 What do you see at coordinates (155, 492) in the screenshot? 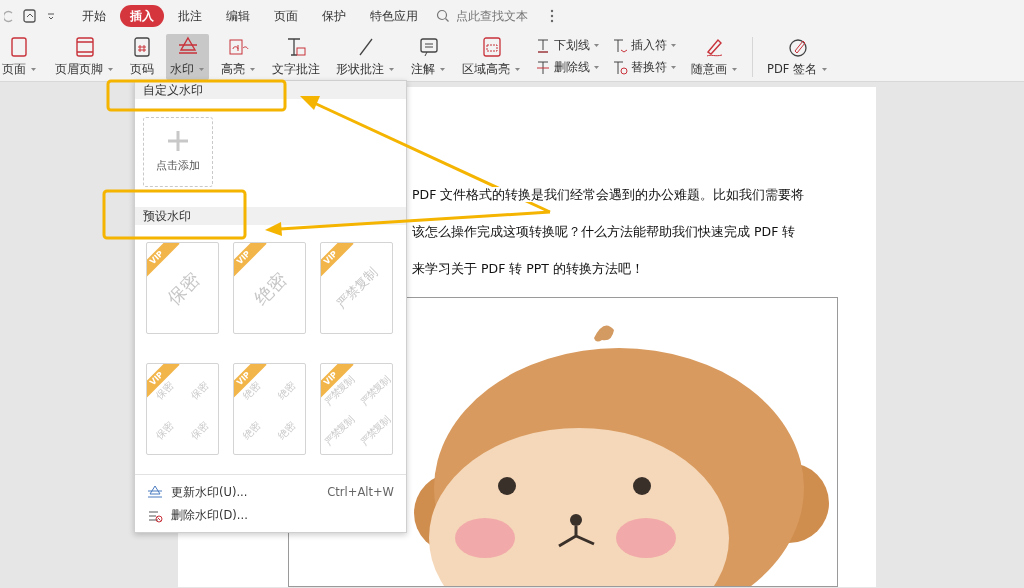
I see `refresh-watermark-icon` at bounding box center [155, 492].